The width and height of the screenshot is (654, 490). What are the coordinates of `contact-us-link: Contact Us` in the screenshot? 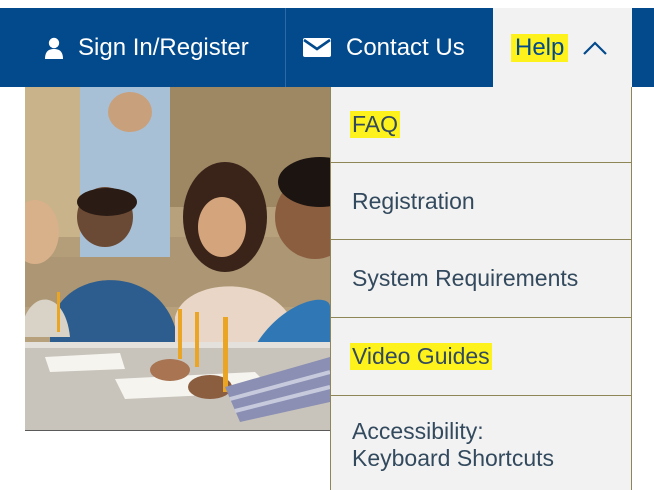 It's located at (383, 47).